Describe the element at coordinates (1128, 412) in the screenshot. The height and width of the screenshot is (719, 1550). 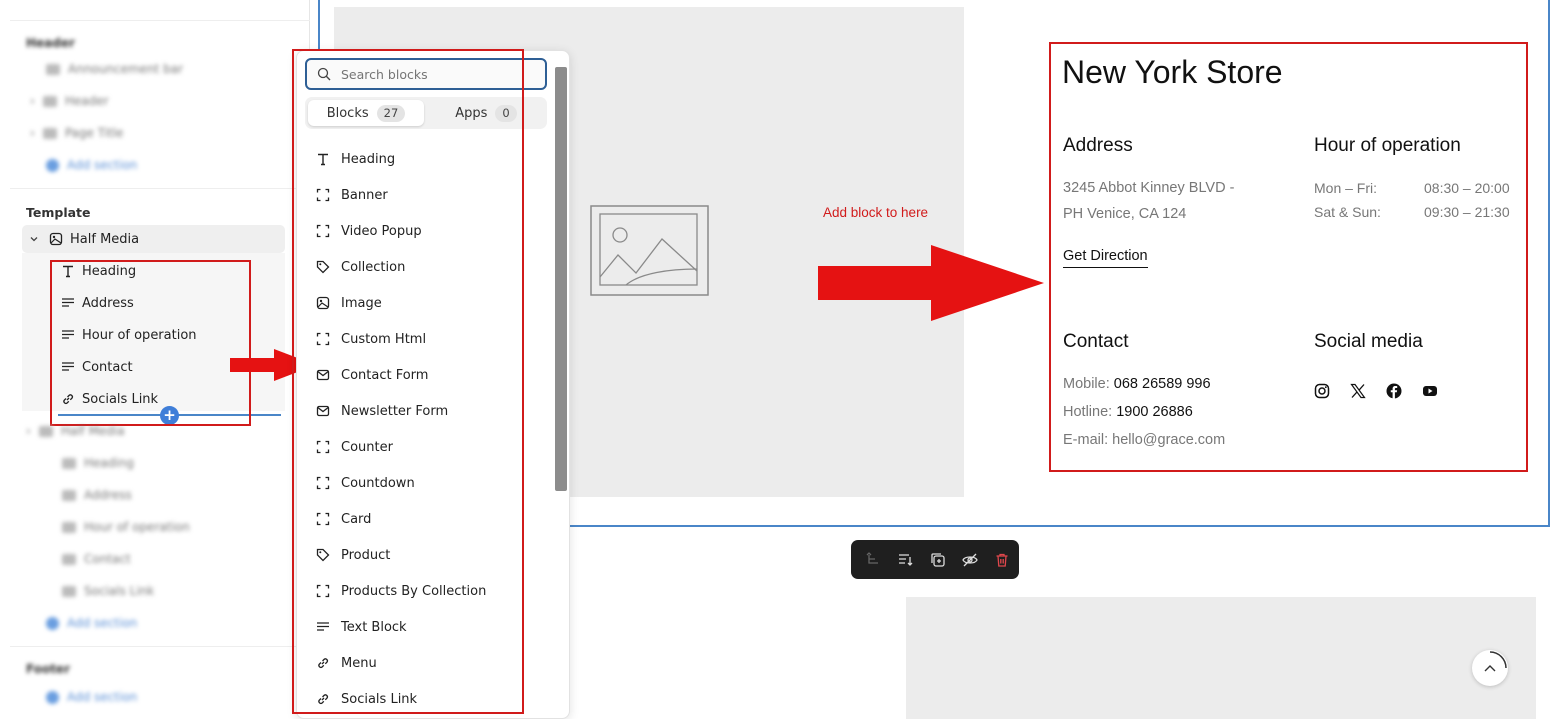
I see `contact-hotline: Hotline: 1900 26886` at that location.